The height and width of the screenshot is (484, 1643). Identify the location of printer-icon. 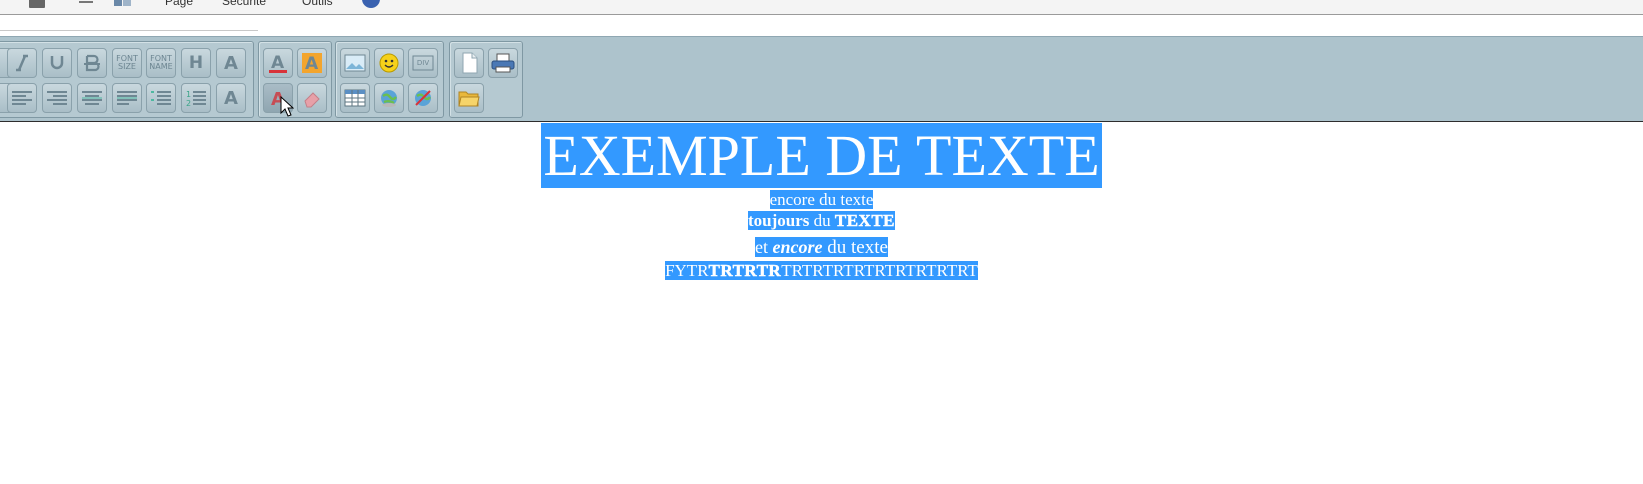
(503, 63).